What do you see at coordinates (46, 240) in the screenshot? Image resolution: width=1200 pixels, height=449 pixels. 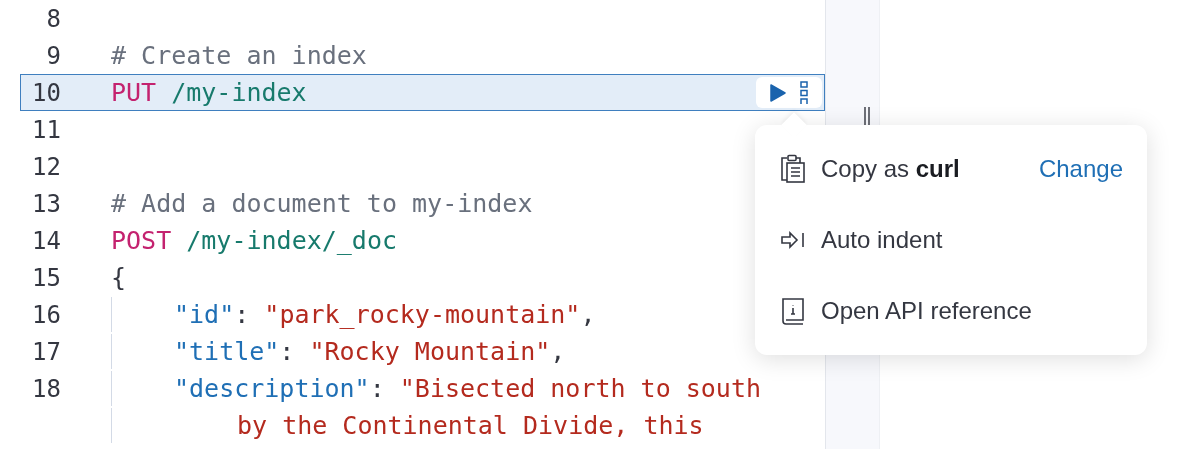 I see `line-number: 14` at bounding box center [46, 240].